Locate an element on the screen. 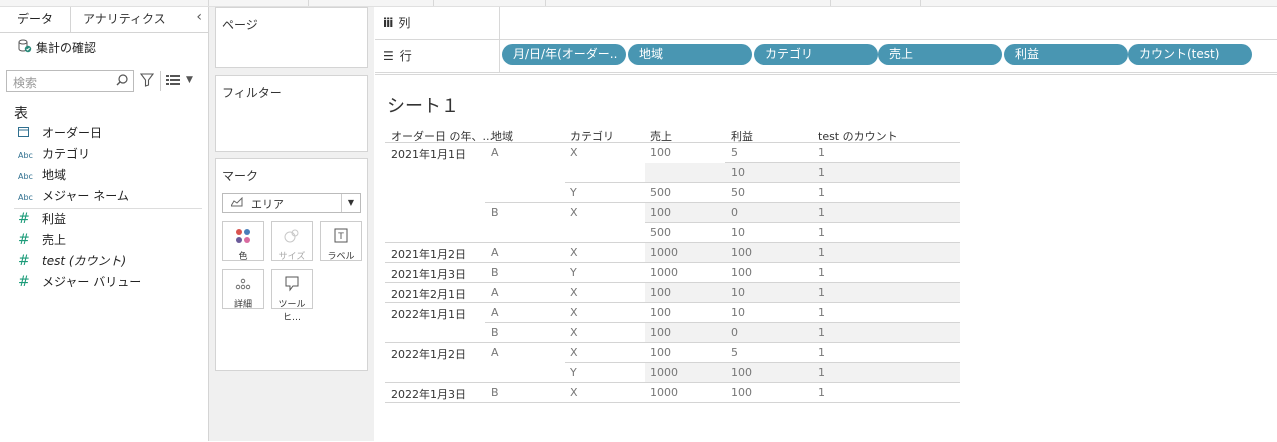  filters-card: フィルター is located at coordinates (291, 113).